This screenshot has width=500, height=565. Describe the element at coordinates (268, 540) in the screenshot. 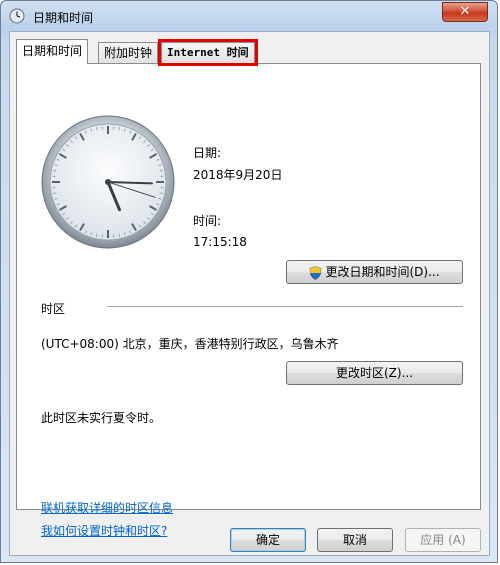

I see `ok-button: 确定` at that location.